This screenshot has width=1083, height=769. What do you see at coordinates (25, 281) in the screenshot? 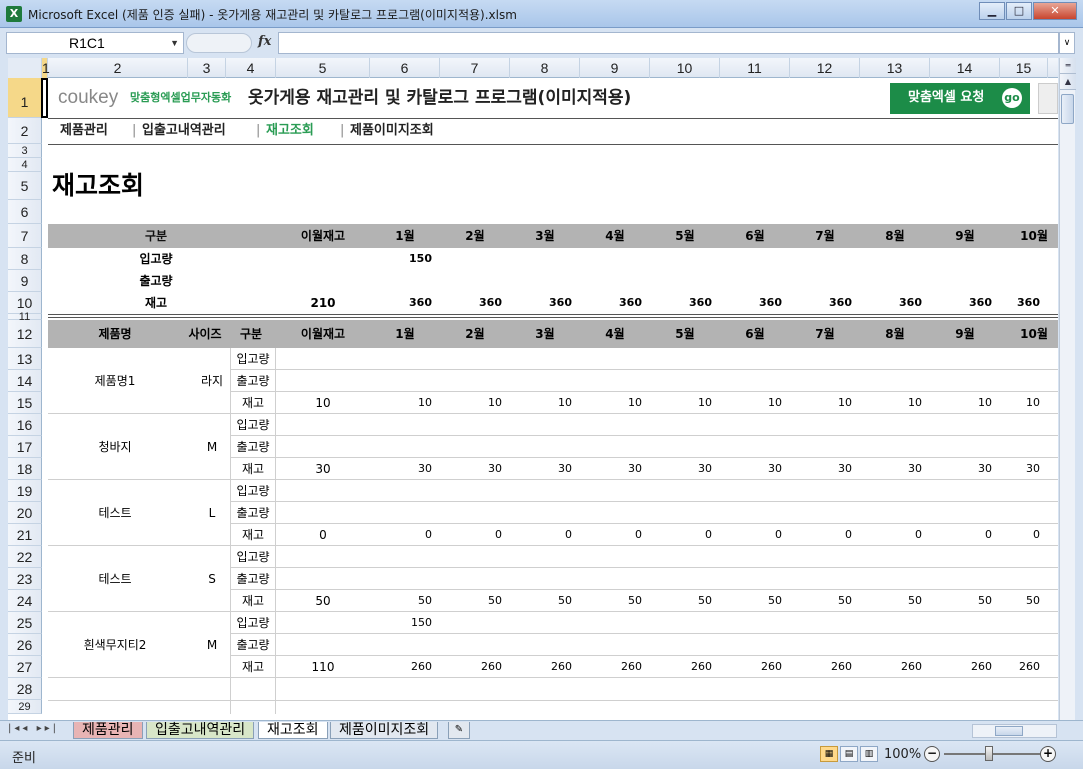
I see `row-header-9: 9` at bounding box center [25, 281].